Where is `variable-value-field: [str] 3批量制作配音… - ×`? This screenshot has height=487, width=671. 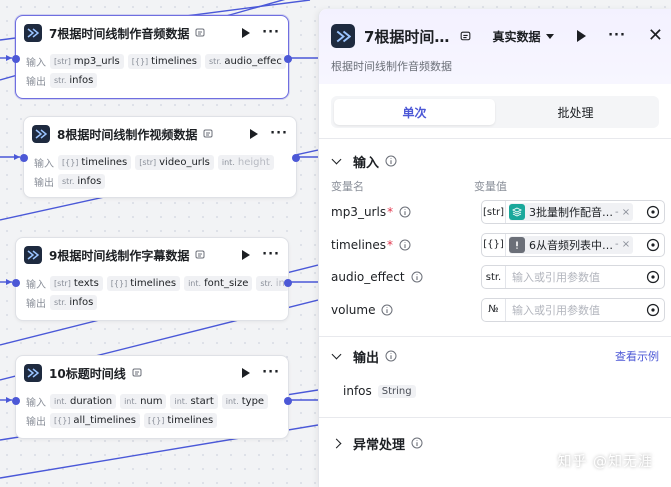 variable-value-field: [str] 3批量制作配音… - × is located at coordinates (573, 212).